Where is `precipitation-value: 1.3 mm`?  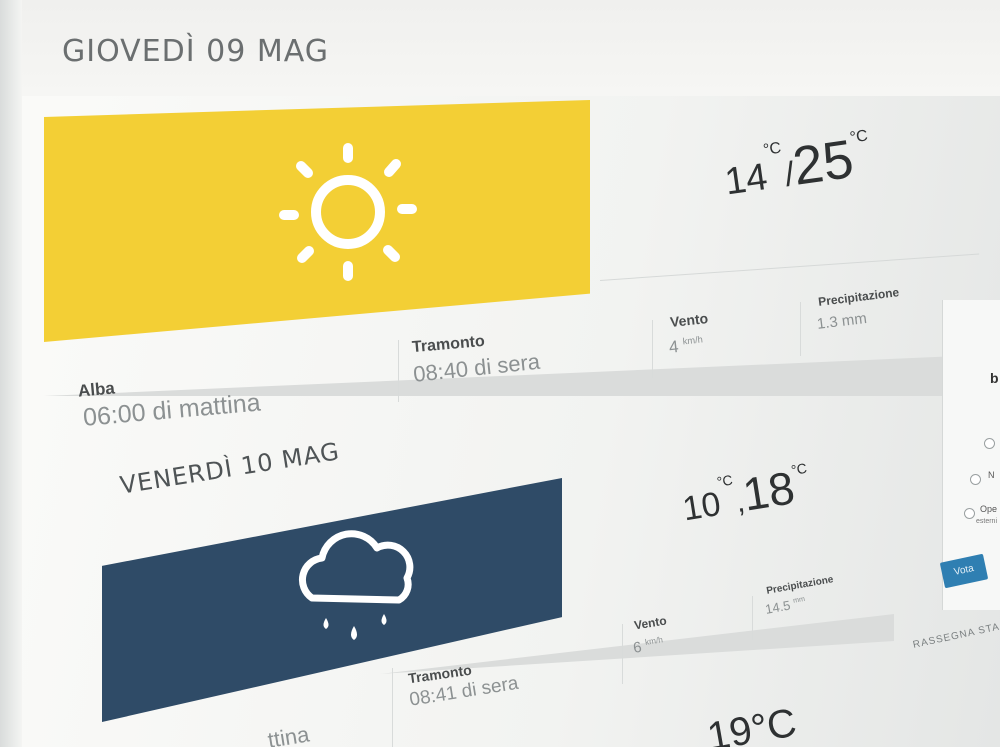
precipitation-value: 1.3 mm is located at coordinates (842, 321).